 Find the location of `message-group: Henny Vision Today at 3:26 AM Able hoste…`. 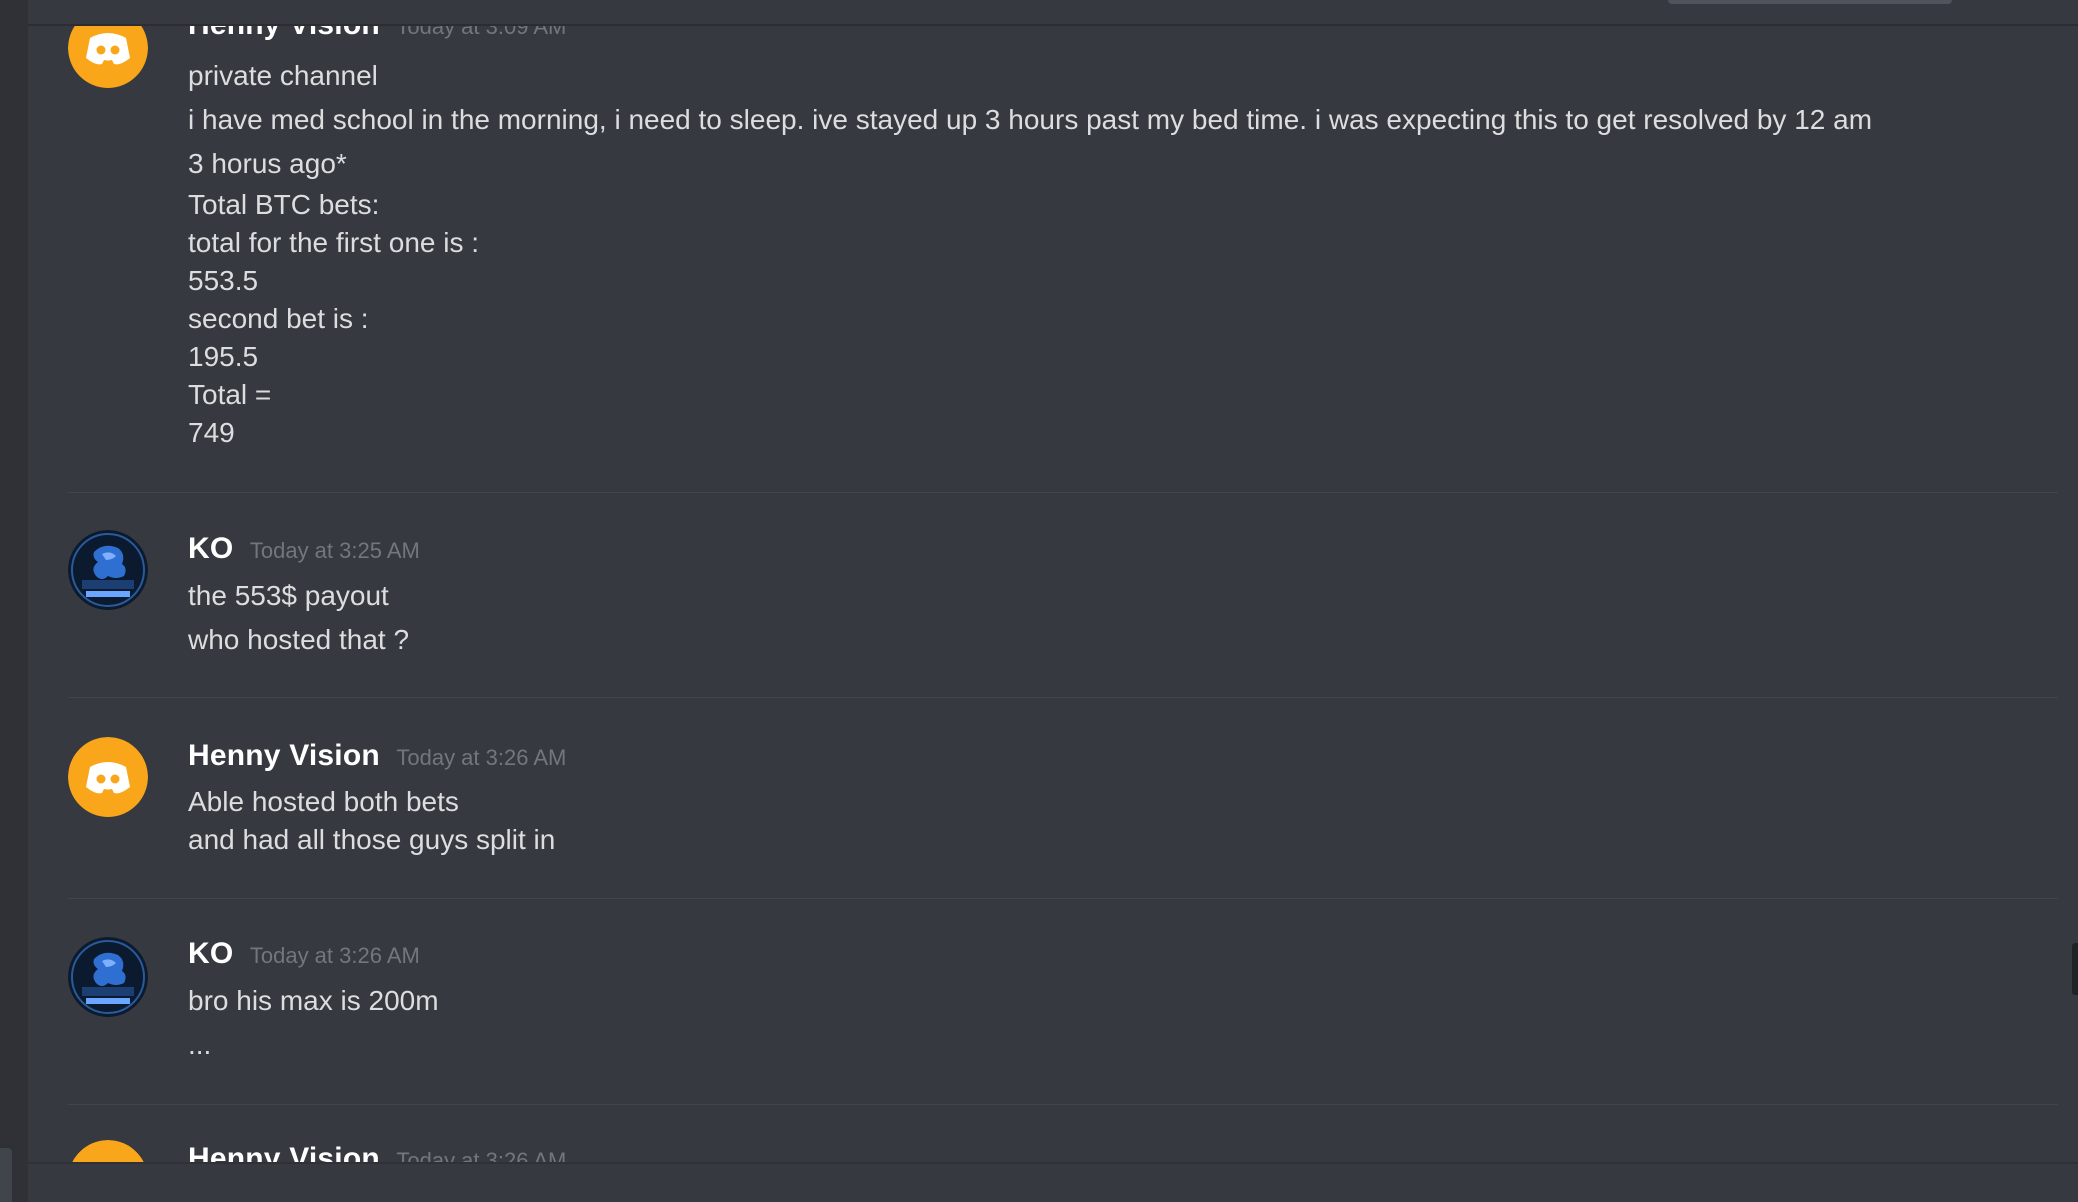

message-group: Henny Vision Today at 3:26 AM Able hoste… is located at coordinates (1043, 812).